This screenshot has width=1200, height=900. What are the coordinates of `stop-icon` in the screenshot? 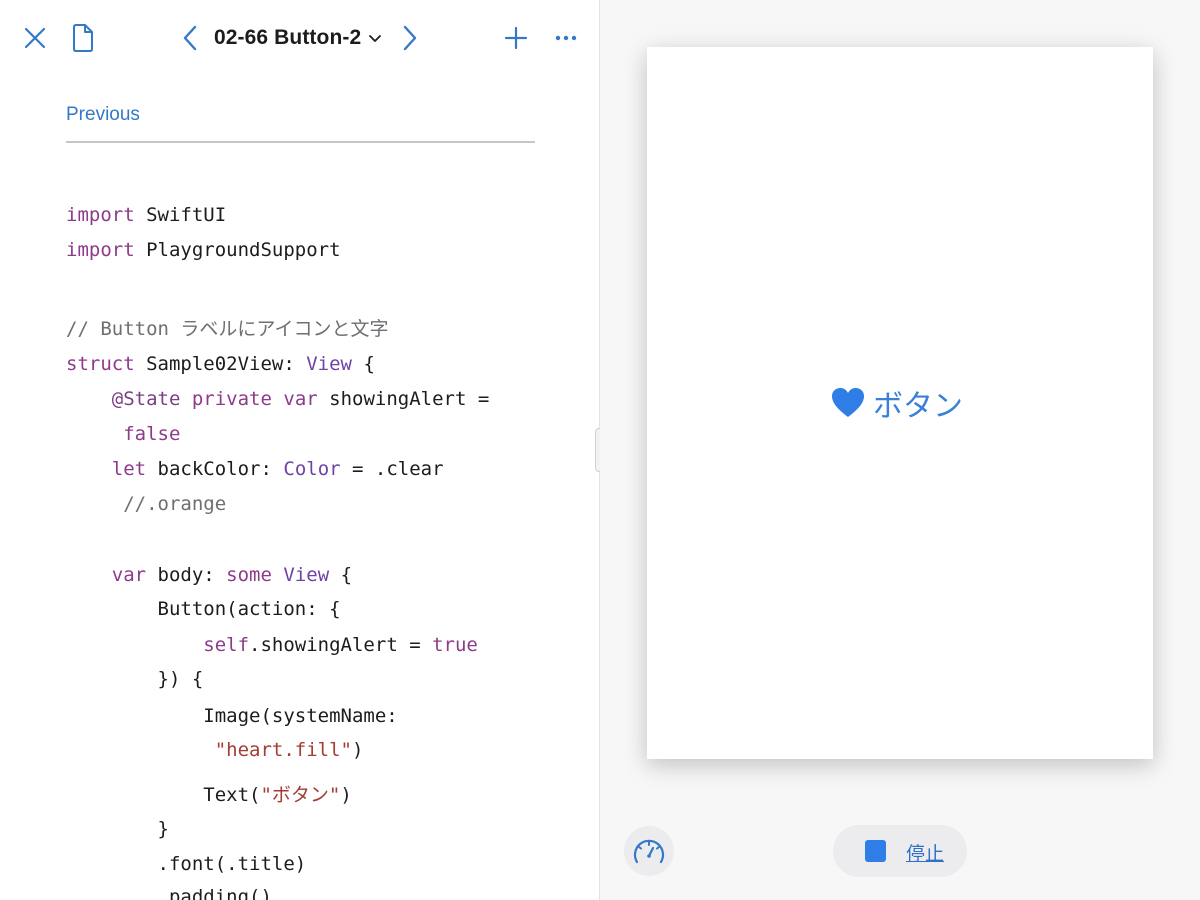 It's located at (875, 851).